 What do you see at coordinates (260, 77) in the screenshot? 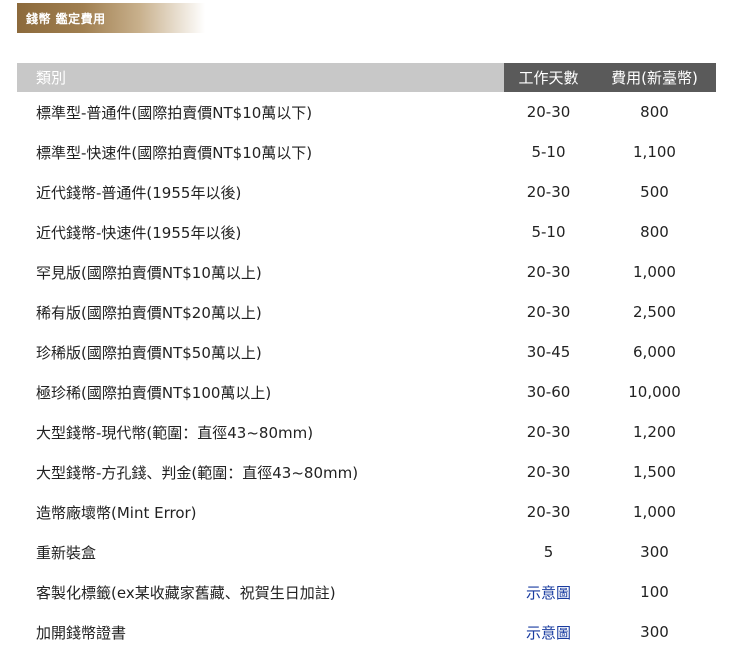
I see `column-header-category: 類別` at bounding box center [260, 77].